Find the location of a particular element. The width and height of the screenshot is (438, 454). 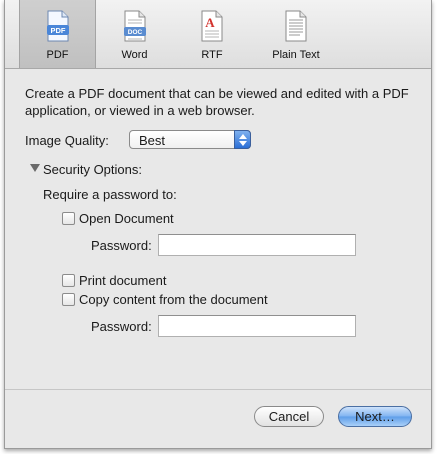

svg-text: DOC is located at coordinates (134, 32).